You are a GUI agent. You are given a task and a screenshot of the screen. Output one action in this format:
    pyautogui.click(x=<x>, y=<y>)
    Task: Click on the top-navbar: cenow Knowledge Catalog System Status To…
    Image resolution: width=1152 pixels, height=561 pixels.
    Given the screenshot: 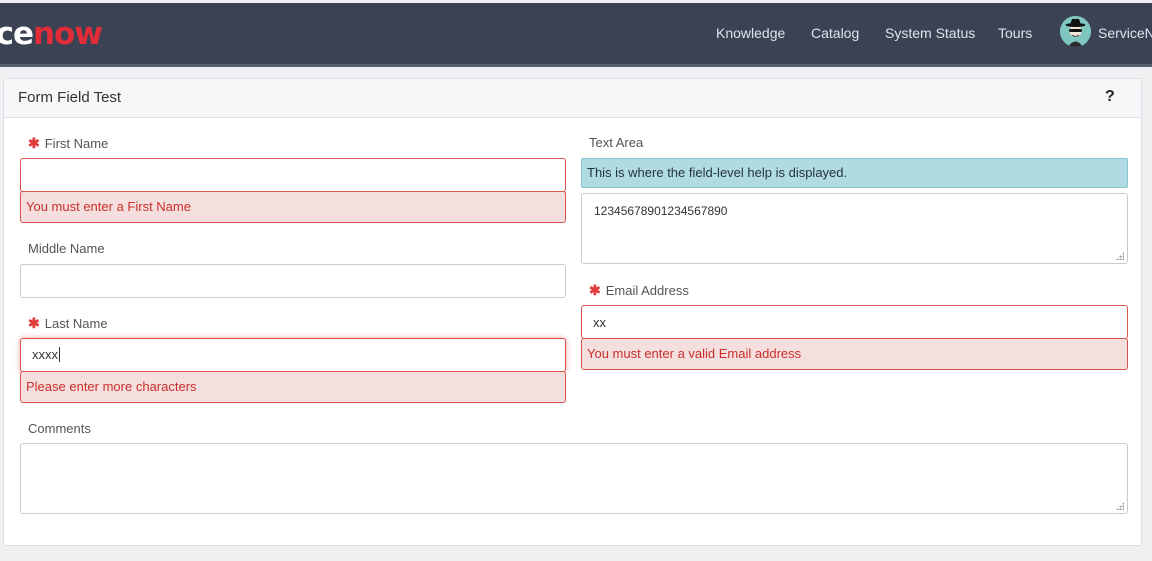 What is the action you would take?
    pyautogui.click(x=576, y=35)
    